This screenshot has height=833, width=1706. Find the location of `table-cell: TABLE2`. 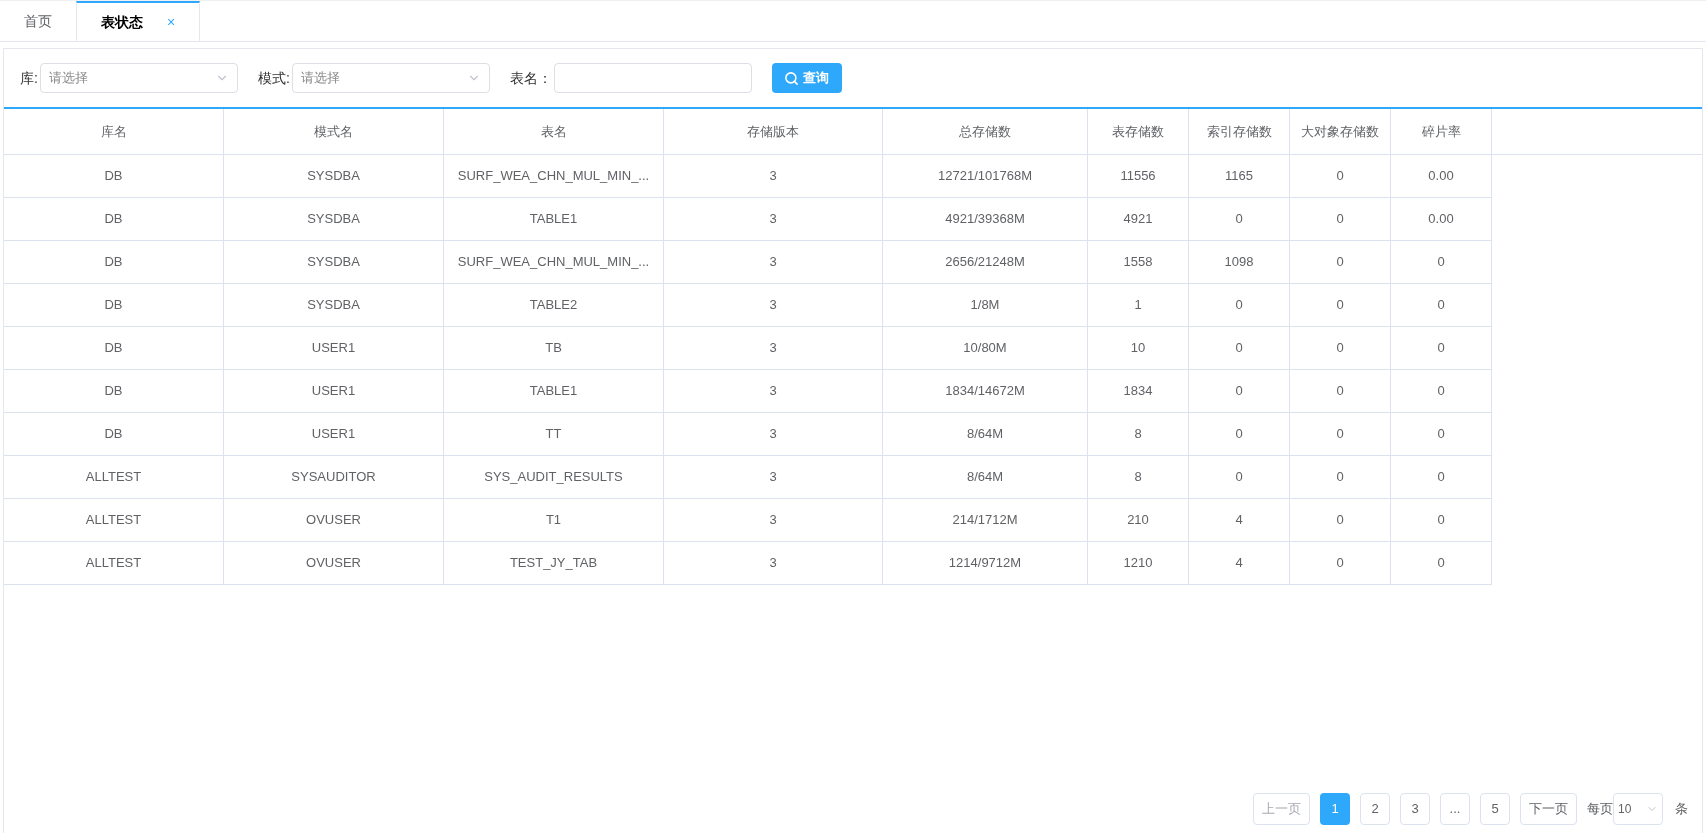

table-cell: TABLE2 is located at coordinates (554, 305).